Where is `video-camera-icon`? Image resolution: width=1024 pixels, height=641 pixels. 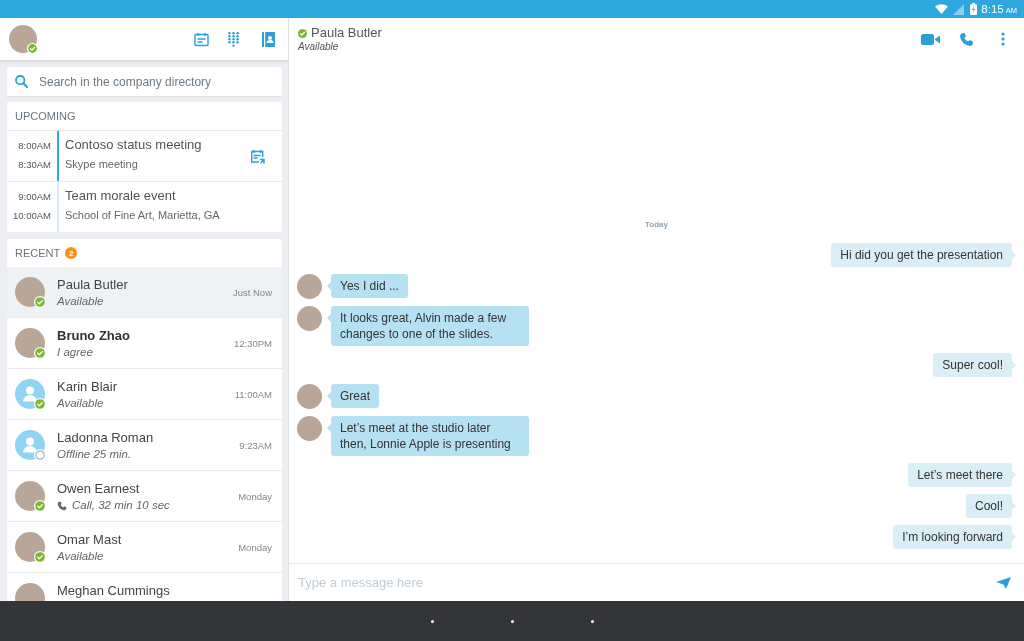 video-camera-icon is located at coordinates (930, 39).